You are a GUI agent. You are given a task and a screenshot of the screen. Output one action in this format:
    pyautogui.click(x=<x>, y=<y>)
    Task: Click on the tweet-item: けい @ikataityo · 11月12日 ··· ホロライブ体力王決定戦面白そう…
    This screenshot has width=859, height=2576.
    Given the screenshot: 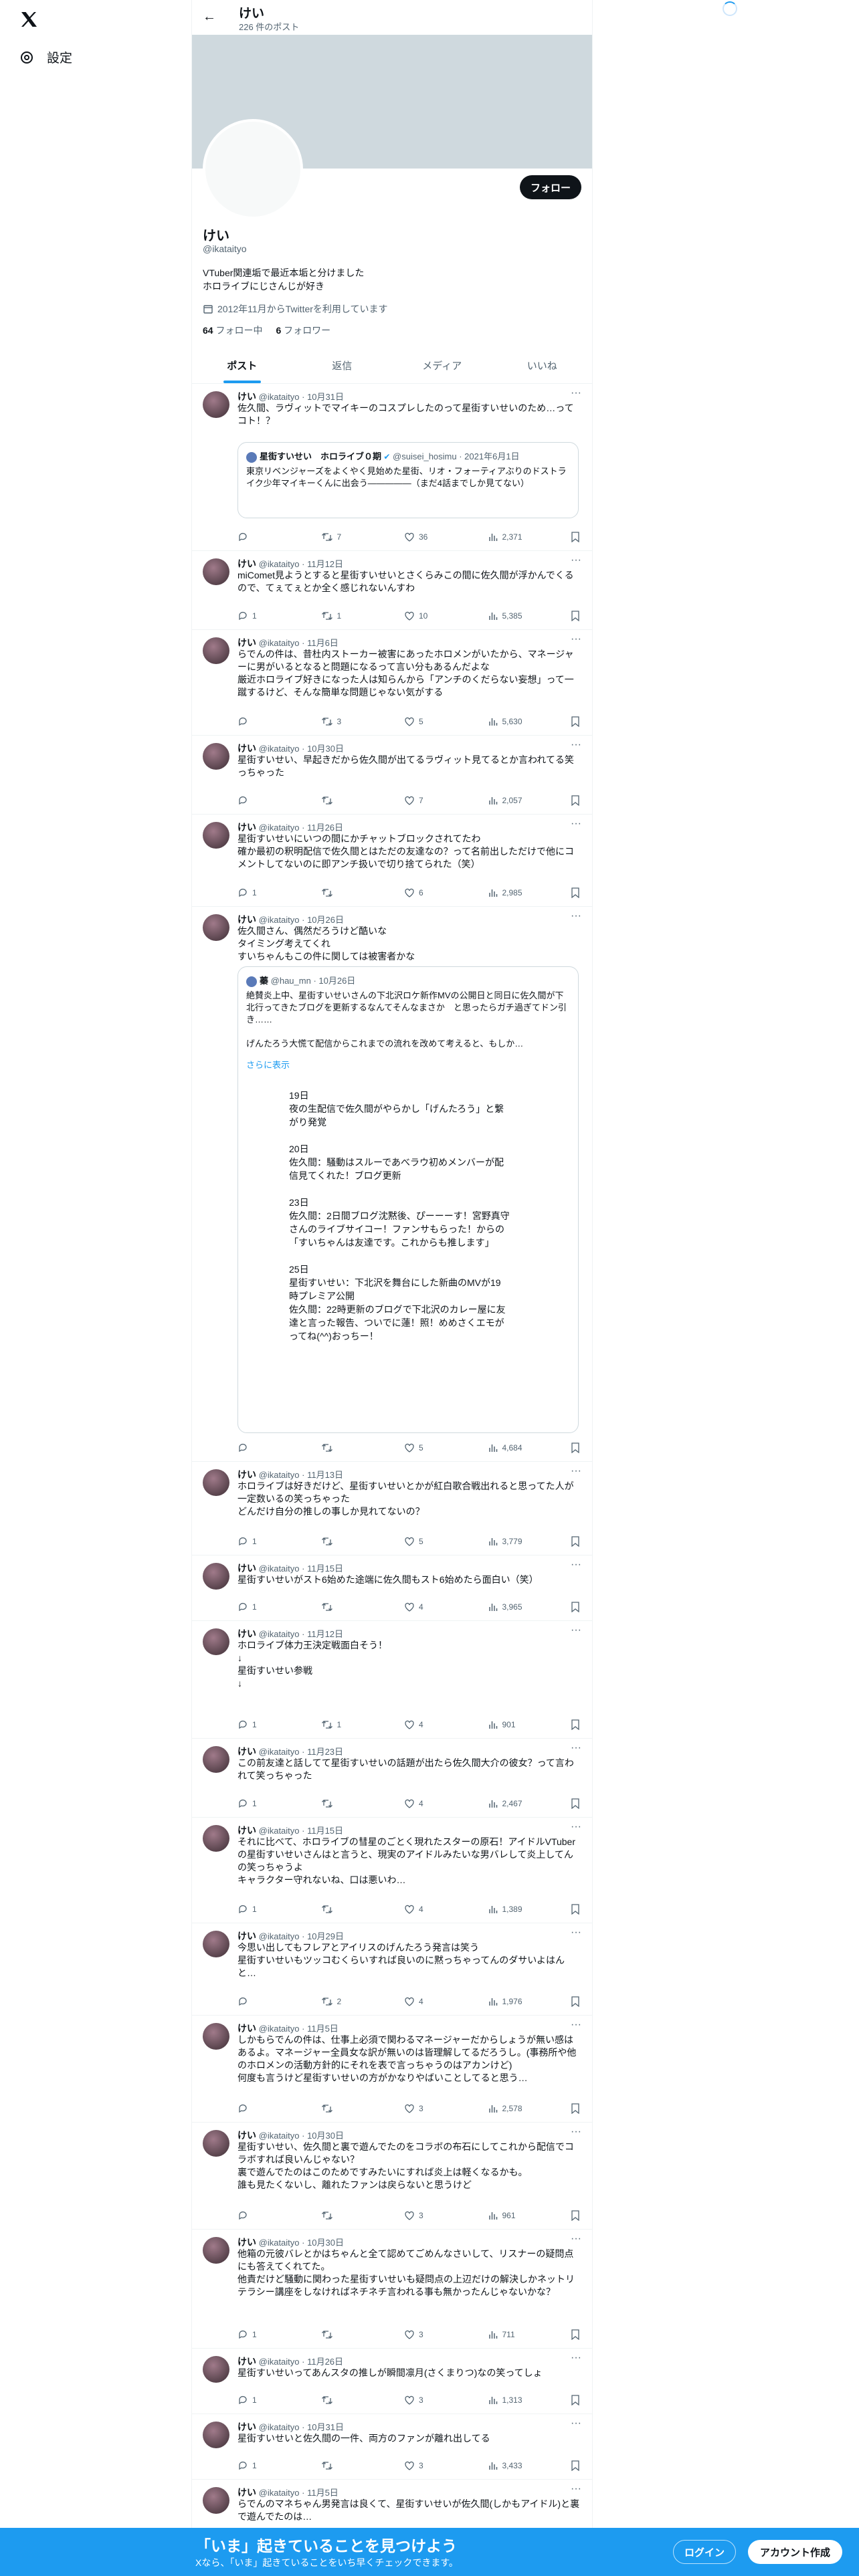 What is the action you would take?
    pyautogui.click(x=392, y=1679)
    